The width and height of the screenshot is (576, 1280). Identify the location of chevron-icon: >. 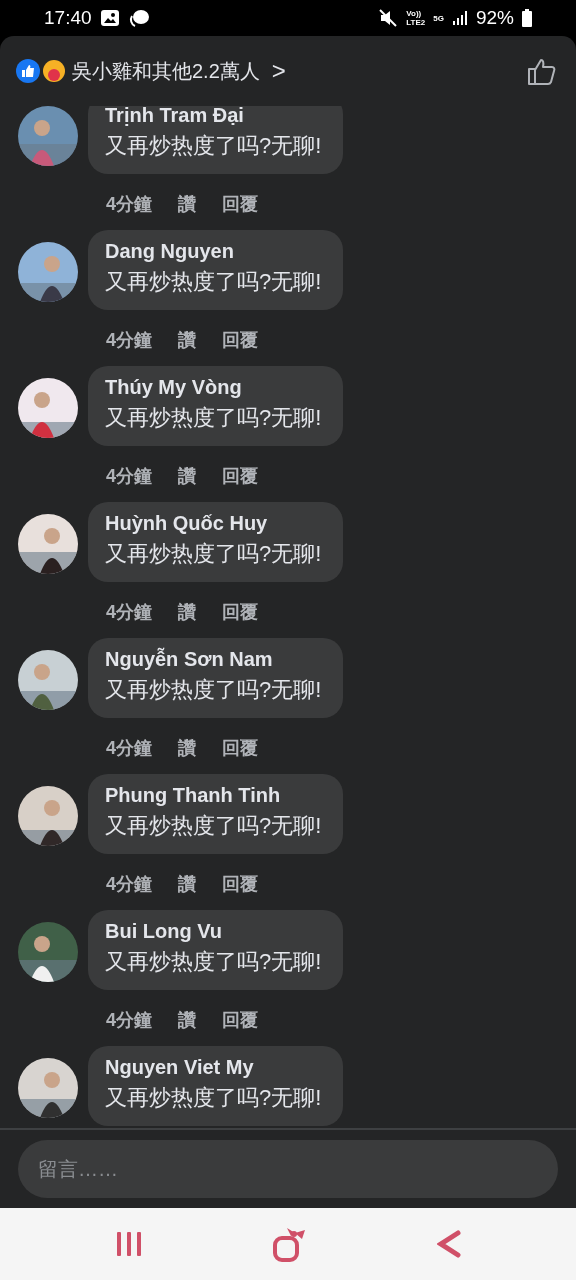
(278, 71).